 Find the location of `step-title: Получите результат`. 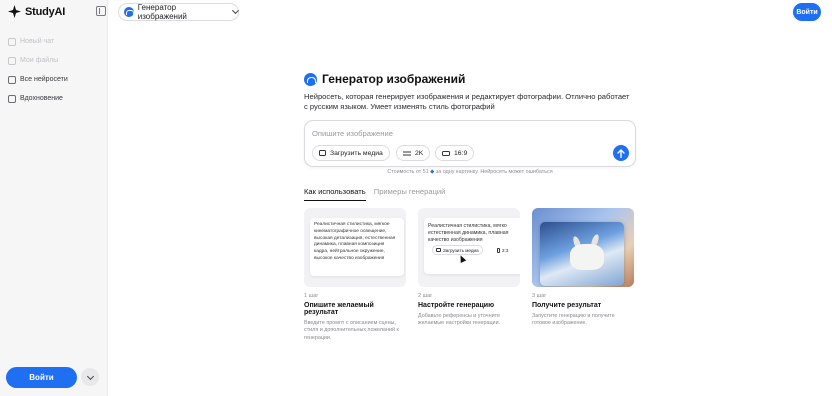

step-title: Получите результат is located at coordinates (567, 305).